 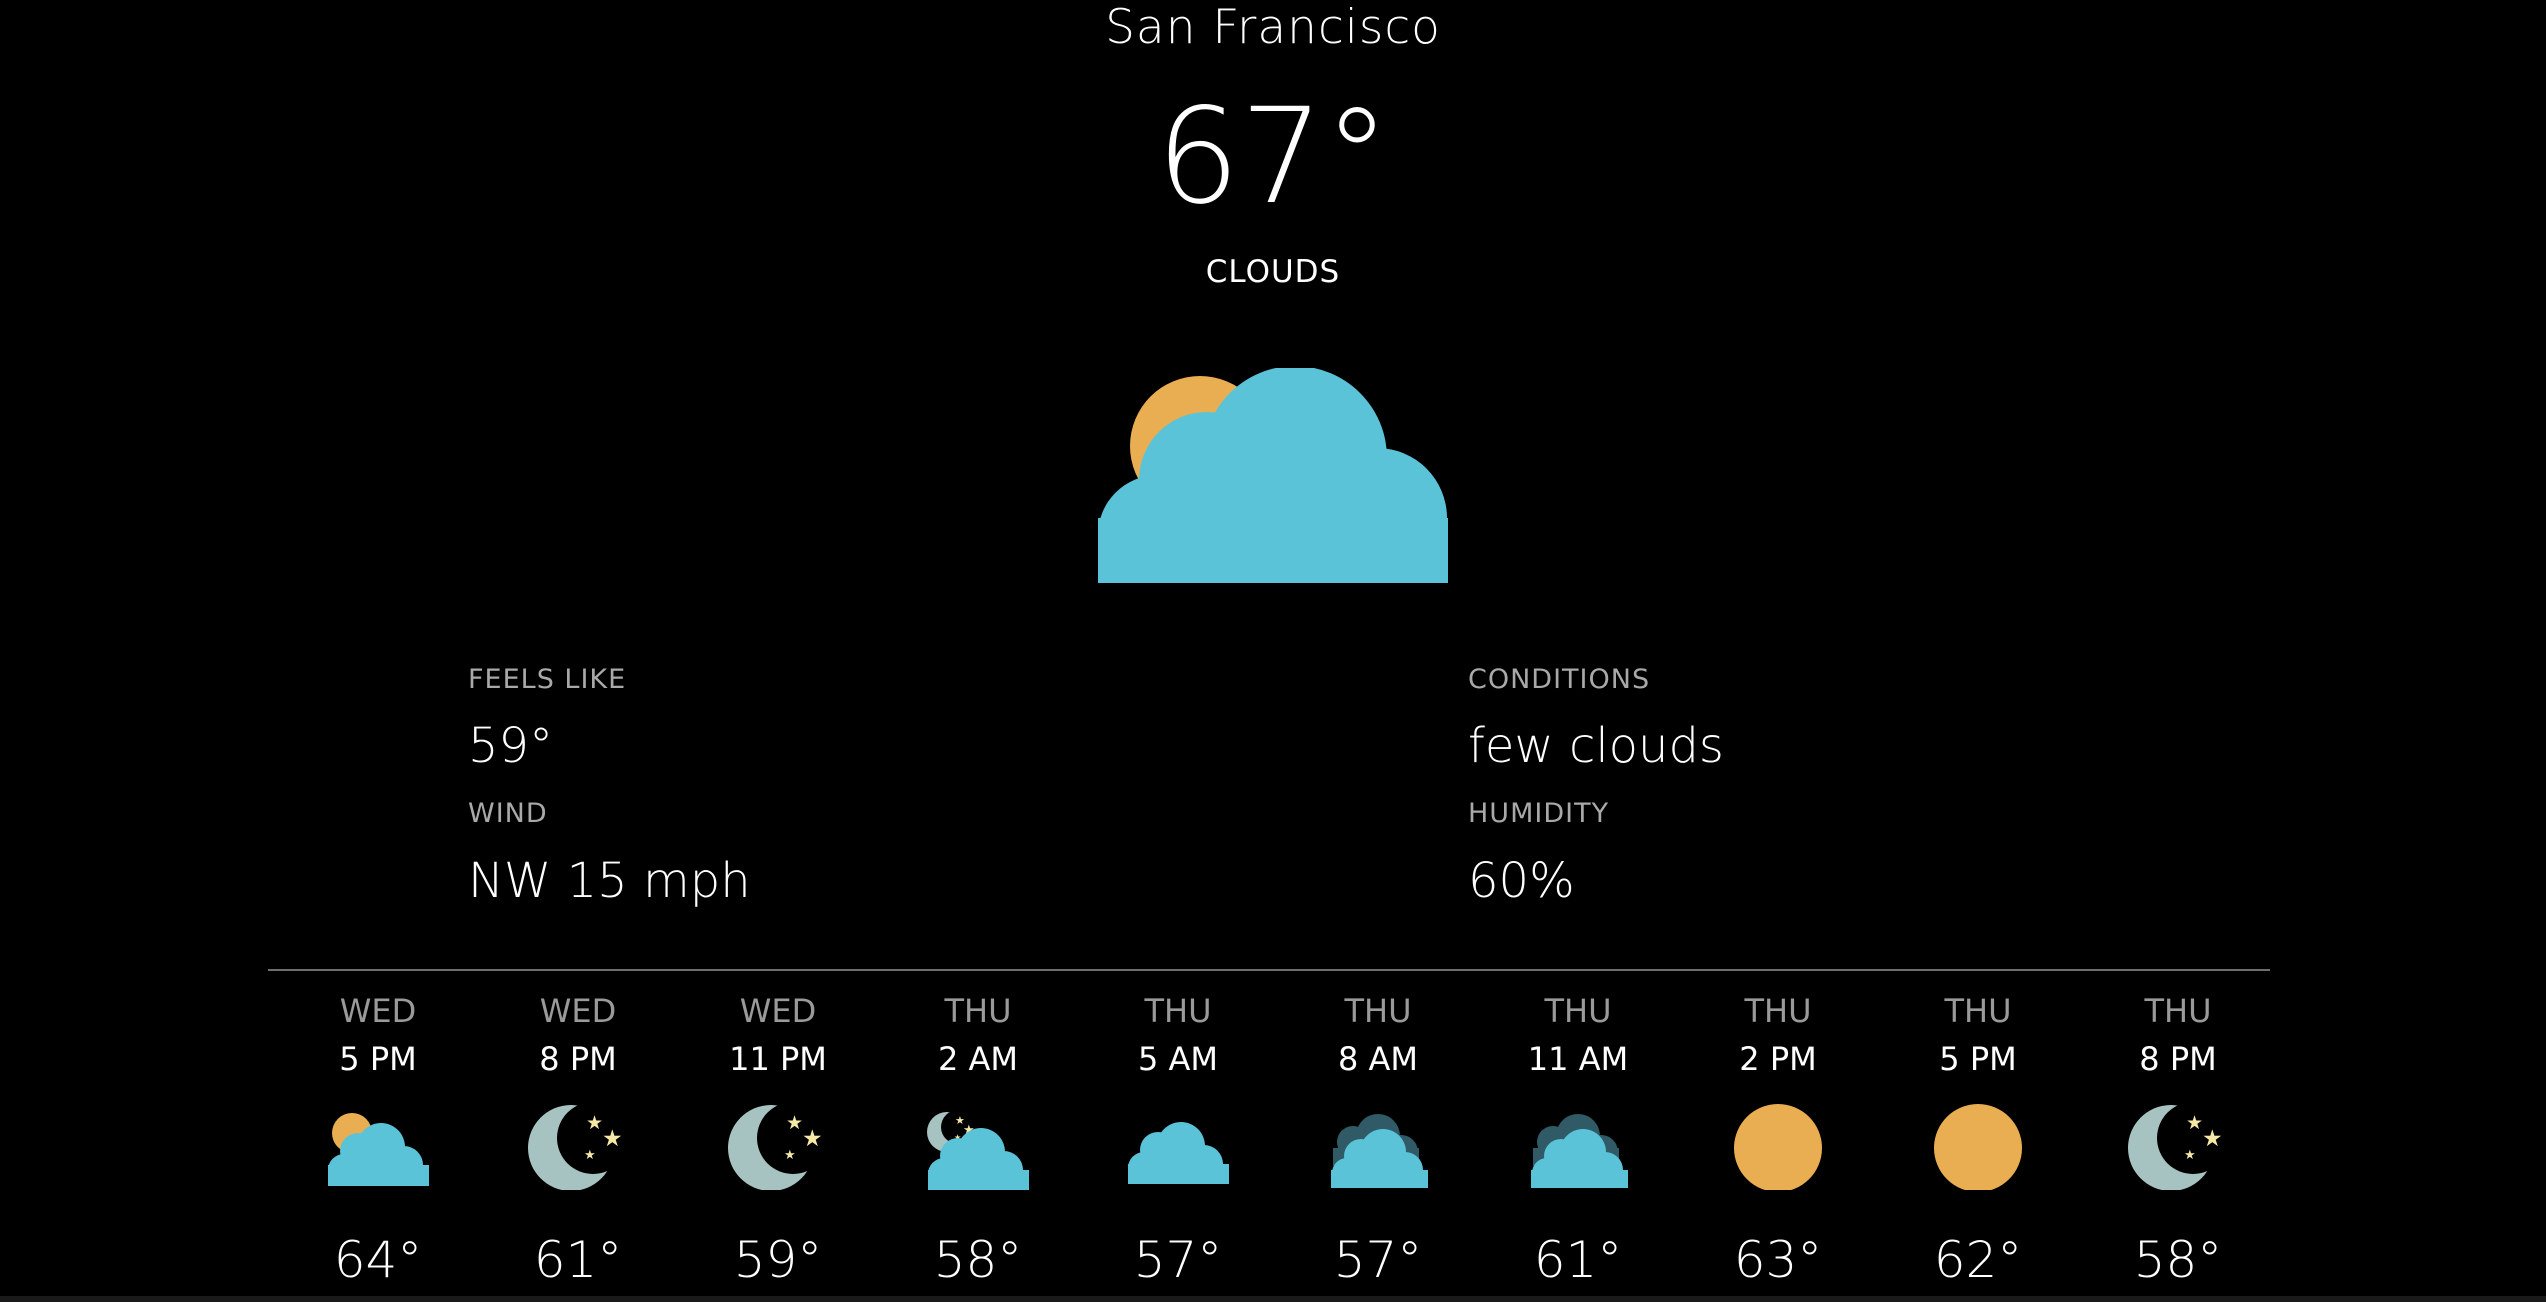 What do you see at coordinates (1978, 1260) in the screenshot?
I see `forecast-temperature: 62°` at bounding box center [1978, 1260].